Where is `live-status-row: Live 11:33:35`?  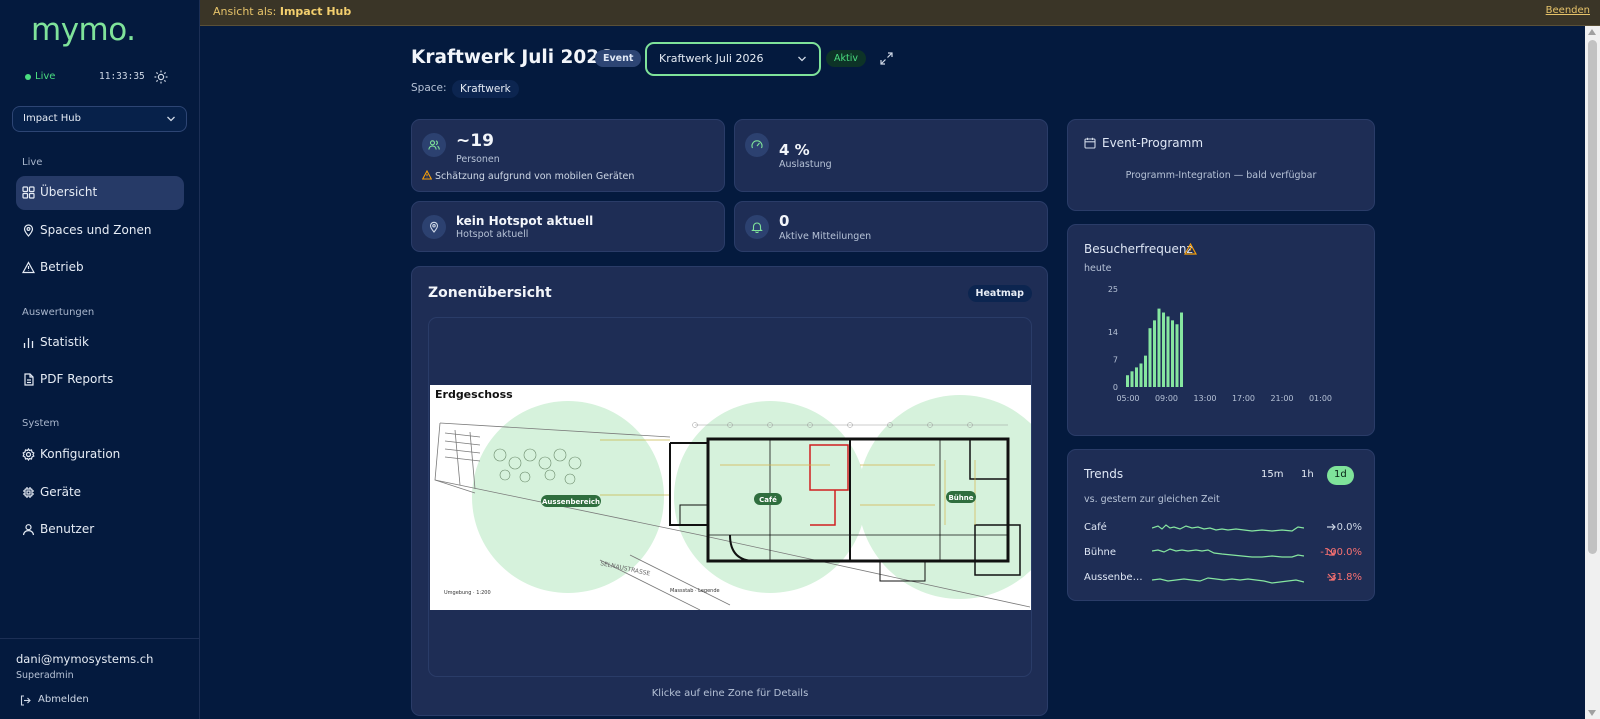
live-status-row: Live 11:33:35 is located at coordinates (99, 78).